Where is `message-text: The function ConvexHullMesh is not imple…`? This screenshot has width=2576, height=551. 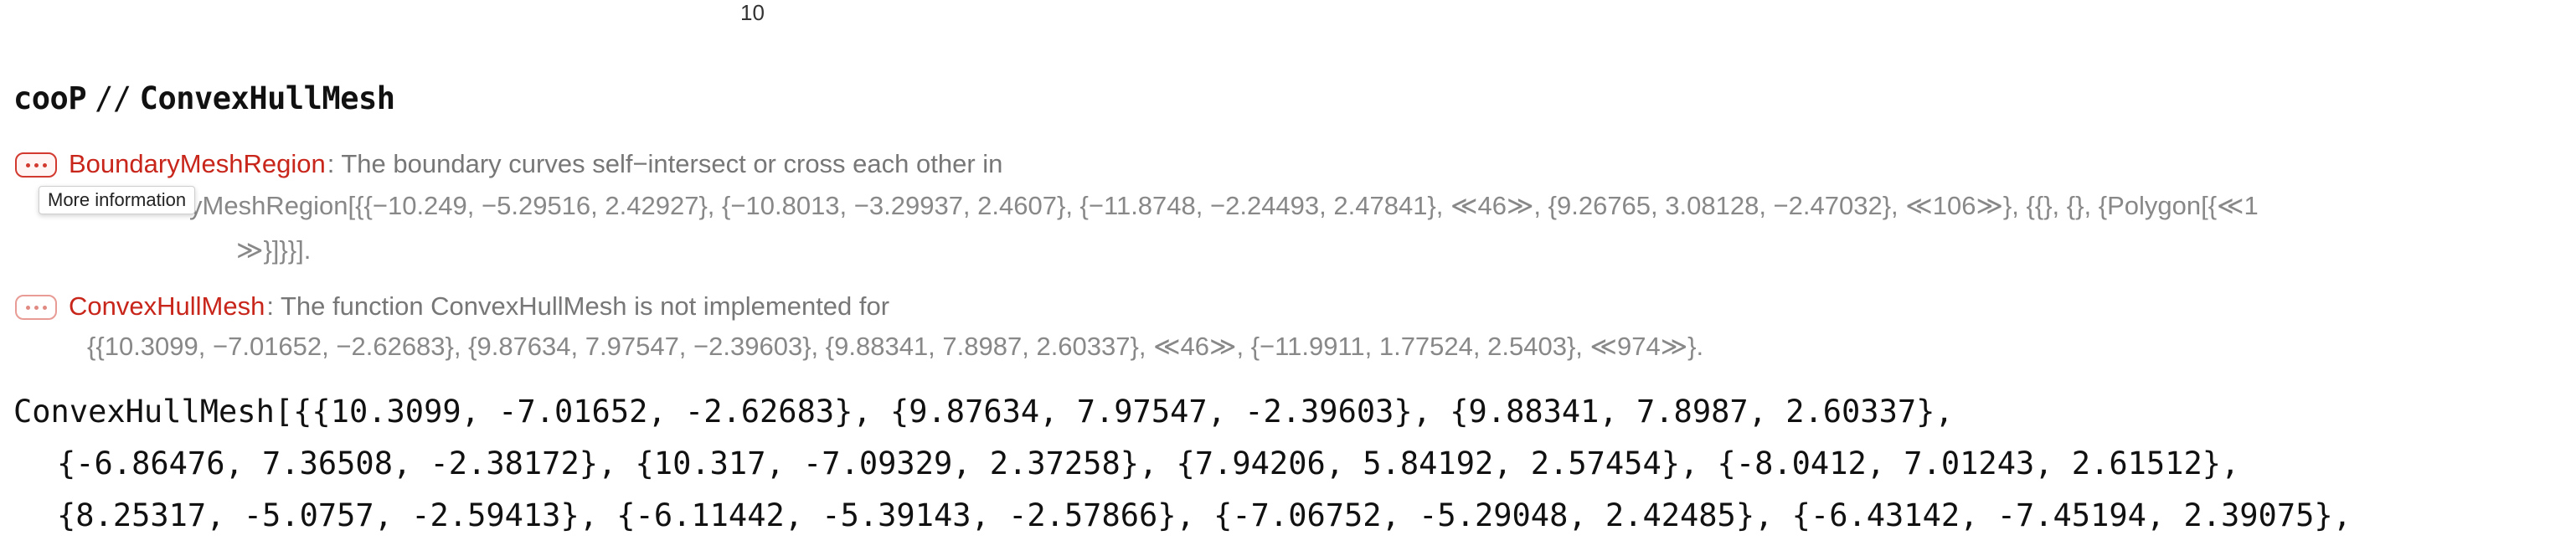 message-text: The function ConvexHullMesh is not imple… is located at coordinates (585, 306).